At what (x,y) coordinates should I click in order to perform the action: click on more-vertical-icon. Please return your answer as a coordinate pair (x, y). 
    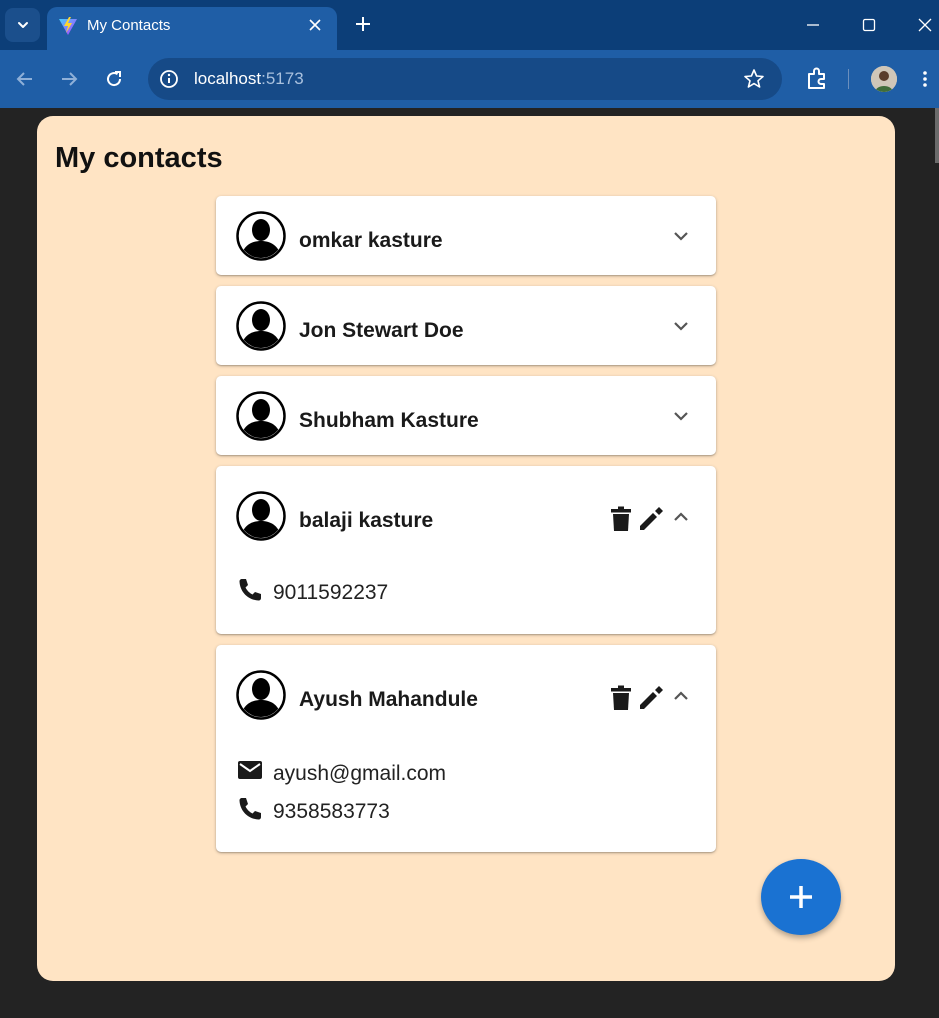
    Looking at the image, I should click on (925, 79).